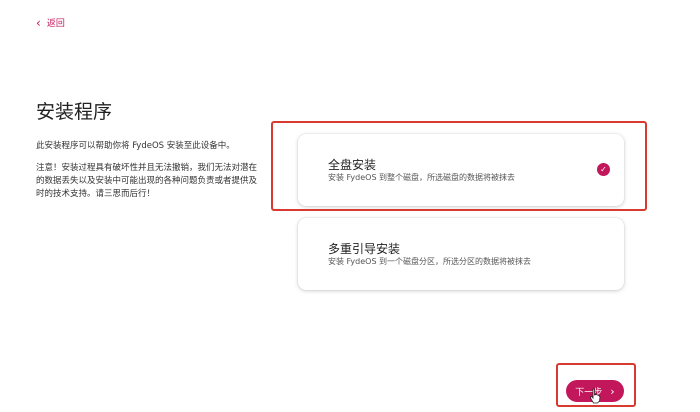 Image resolution: width=700 pixels, height=412 pixels. I want to click on back-link: ‹ 返回, so click(50, 22).